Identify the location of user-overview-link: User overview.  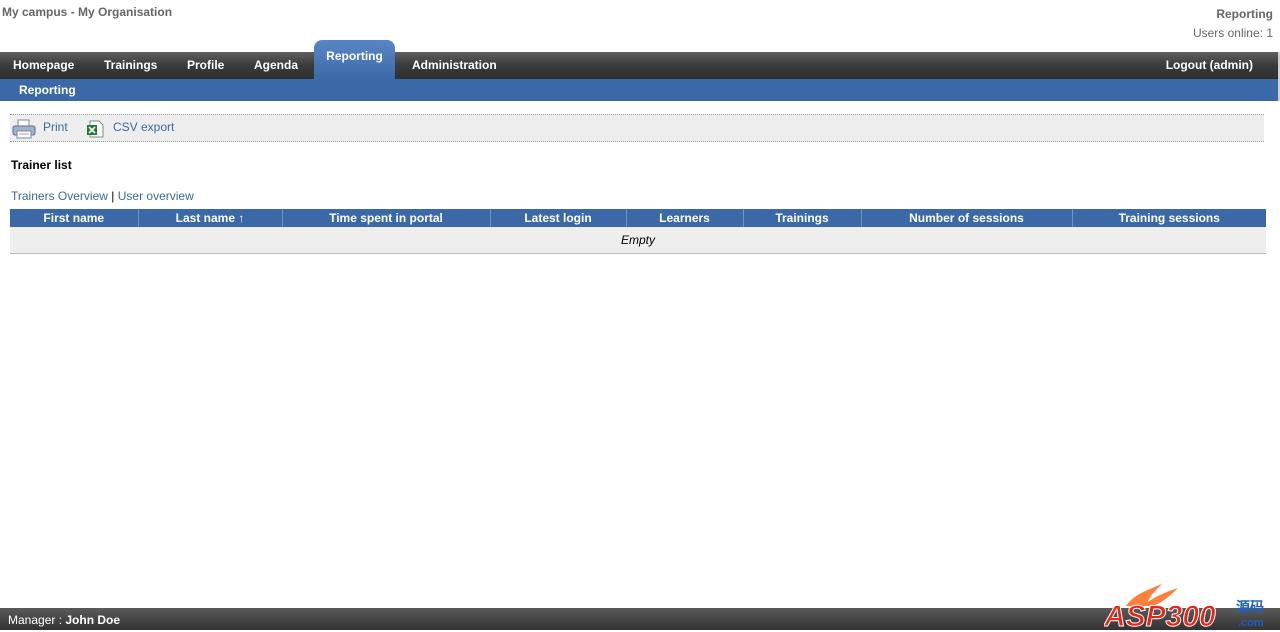
(156, 196).